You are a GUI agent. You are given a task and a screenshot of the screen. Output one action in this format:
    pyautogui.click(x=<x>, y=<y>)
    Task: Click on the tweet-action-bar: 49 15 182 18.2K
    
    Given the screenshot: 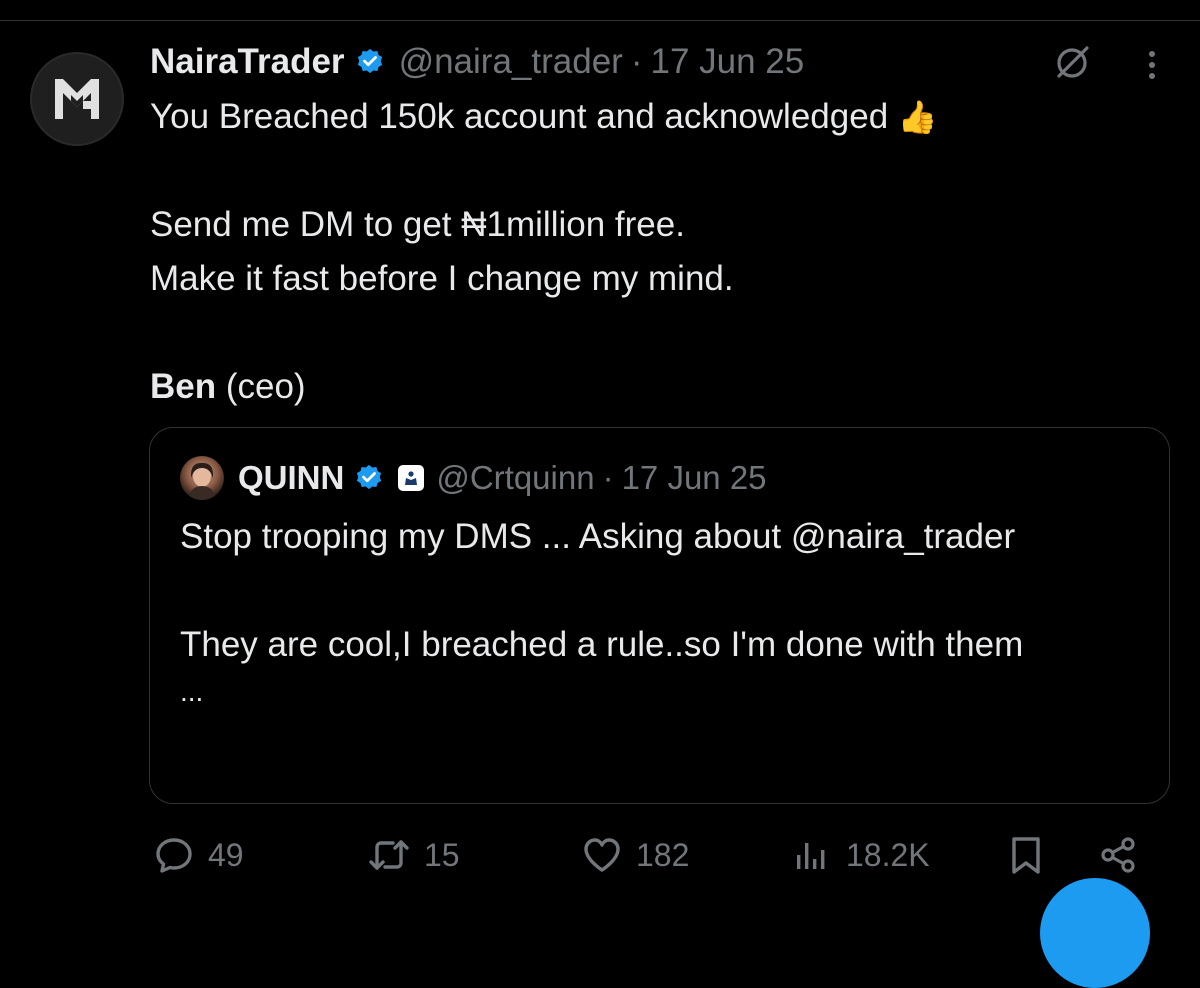 What is the action you would take?
    pyautogui.click(x=600, y=855)
    